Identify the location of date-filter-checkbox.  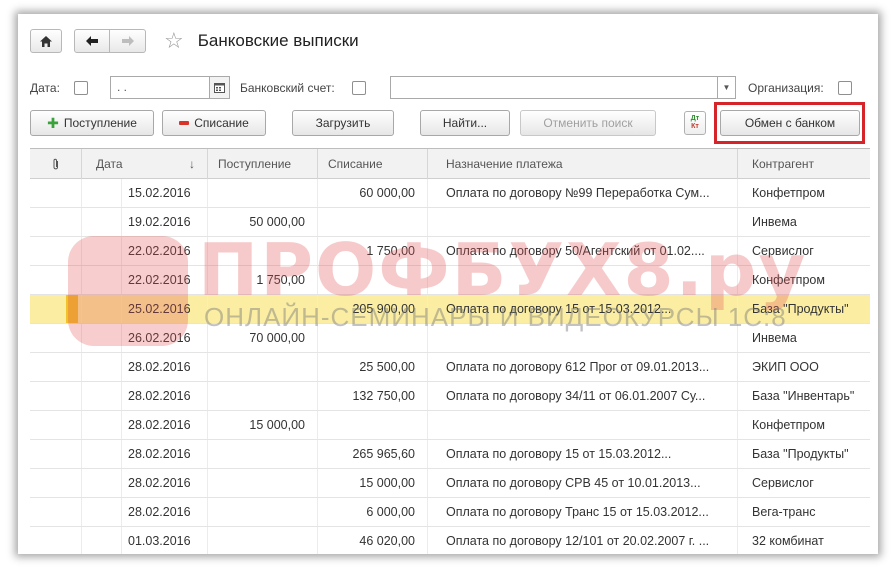
(81, 88).